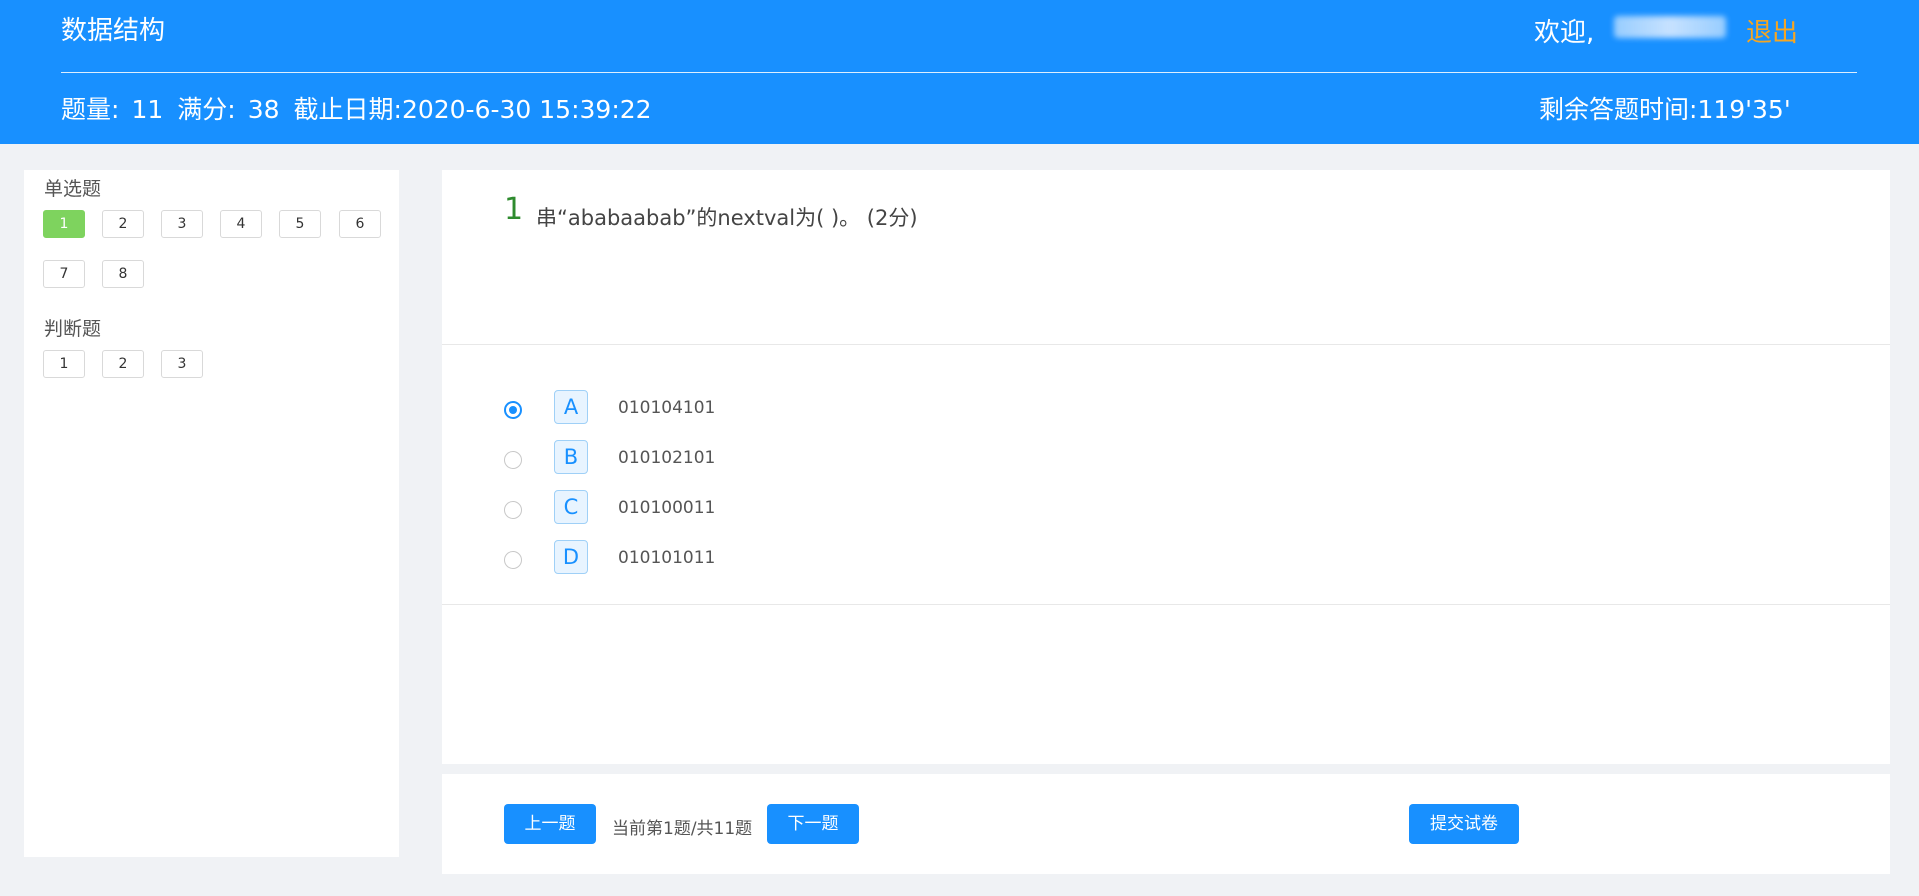 Image resolution: width=1919 pixels, height=896 pixels. I want to click on next-question-button: 下一题, so click(813, 824).